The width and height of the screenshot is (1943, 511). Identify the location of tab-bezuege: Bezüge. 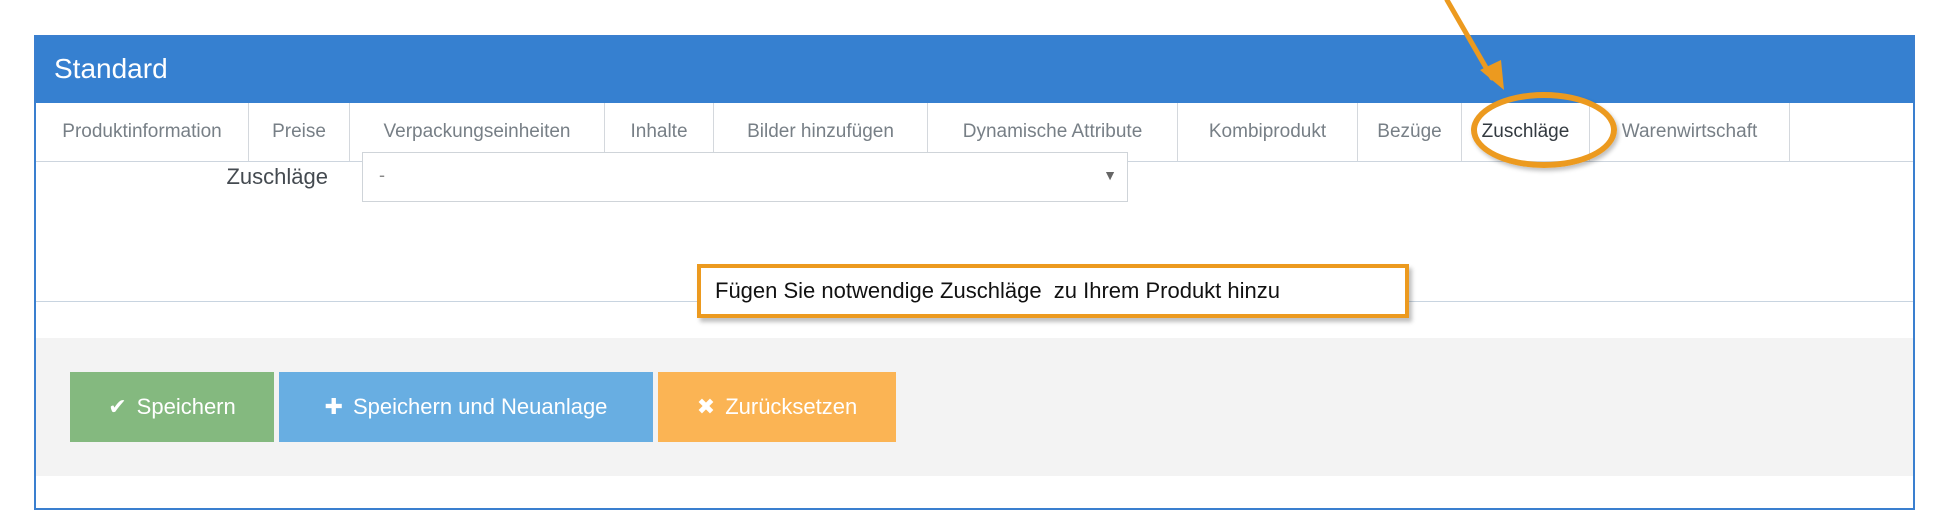
(1410, 132).